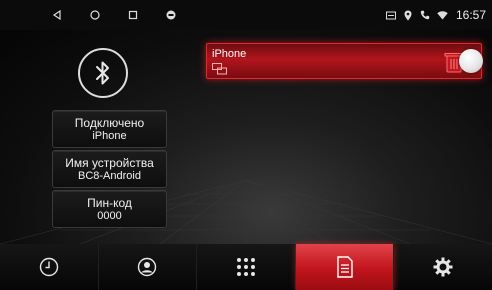 The image size is (492, 290). I want to click on back-button, so click(57, 15).